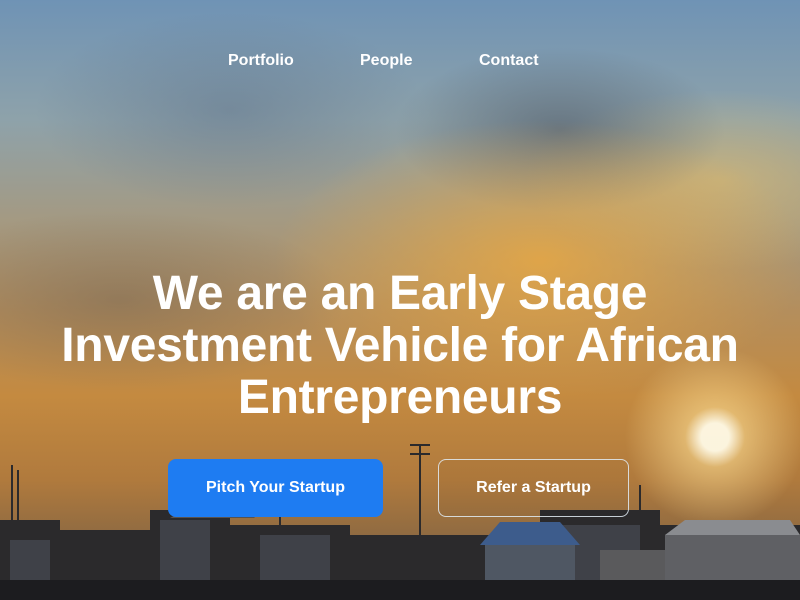 This screenshot has height=600, width=800. Describe the element at coordinates (509, 61) in the screenshot. I see `nav-link-contact: Contact` at that location.